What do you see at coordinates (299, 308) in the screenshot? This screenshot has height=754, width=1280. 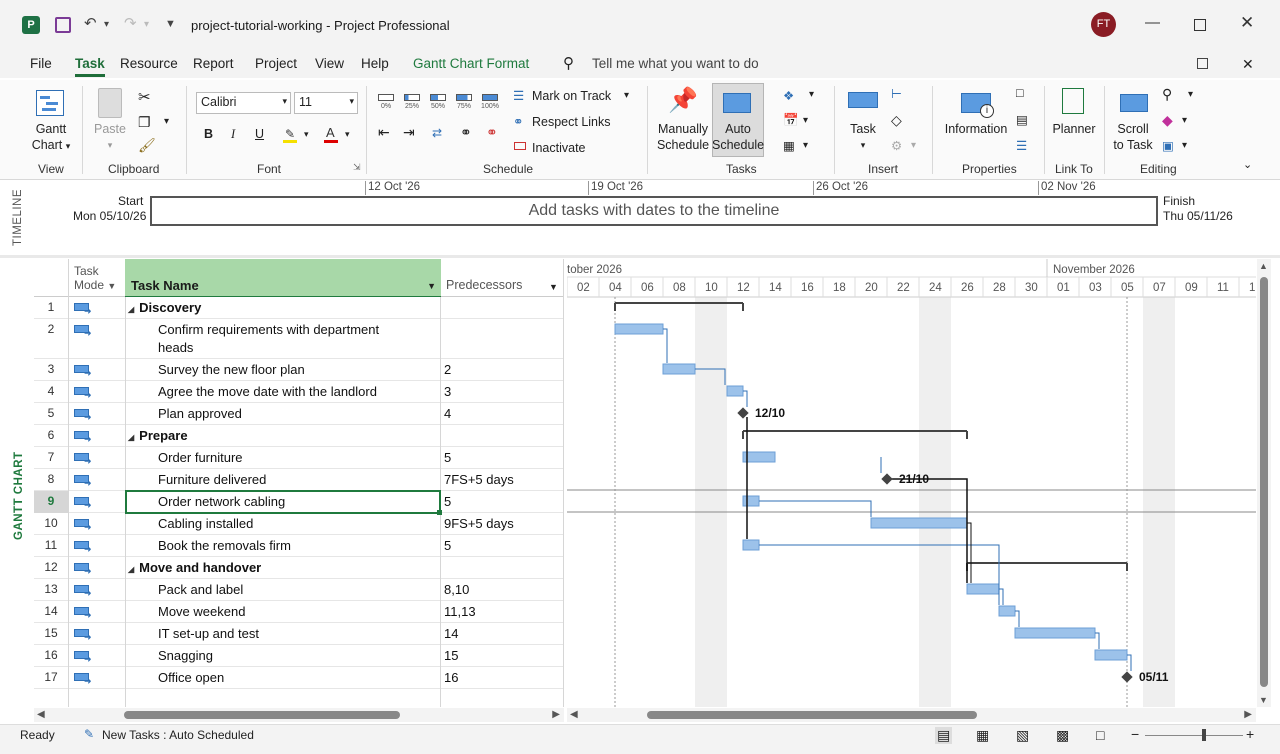 I see `table-row: 1 ➜ ◢ Discovery` at bounding box center [299, 308].